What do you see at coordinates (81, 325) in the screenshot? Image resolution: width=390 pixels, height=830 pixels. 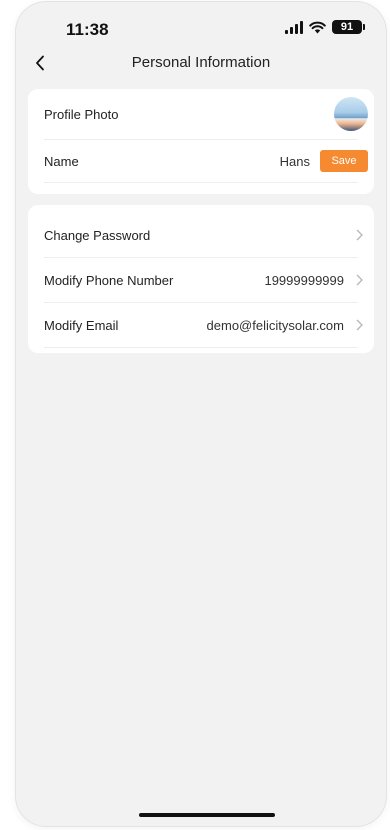 I see `modify-email-label: Modify Email` at bounding box center [81, 325].